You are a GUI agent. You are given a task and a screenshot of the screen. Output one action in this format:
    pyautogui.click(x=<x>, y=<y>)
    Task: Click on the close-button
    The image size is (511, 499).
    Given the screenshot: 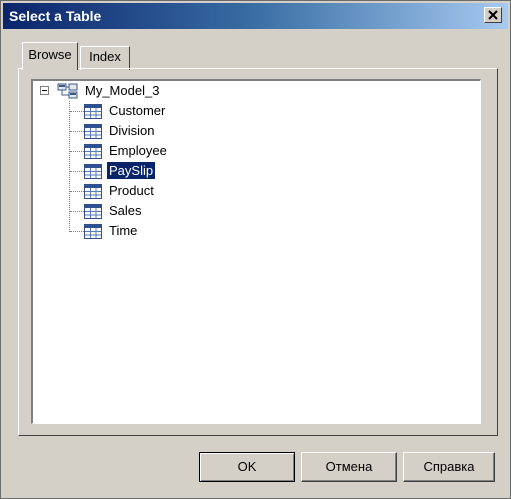 What is the action you would take?
    pyautogui.click(x=493, y=15)
    